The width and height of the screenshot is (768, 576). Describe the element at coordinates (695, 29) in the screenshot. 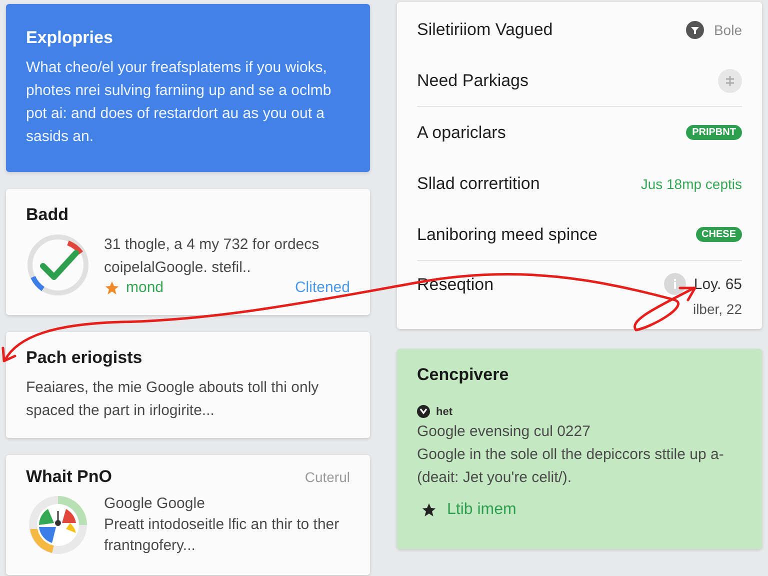

I see `filter-icon` at that location.